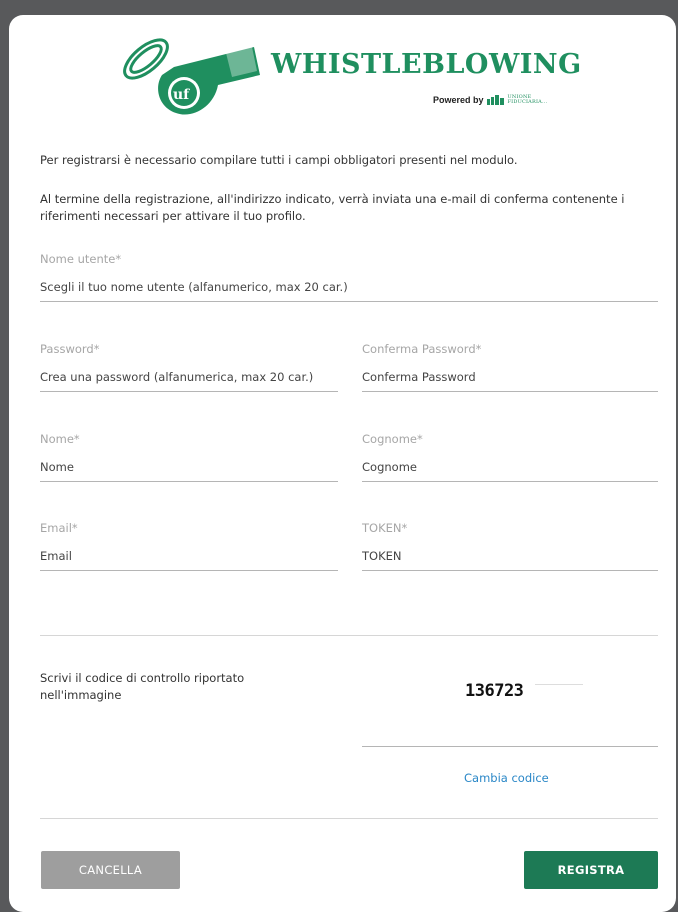 Image resolution: width=678 pixels, height=912 pixels. Describe the element at coordinates (525, 687) in the screenshot. I see `captcha-image: 136723` at that location.